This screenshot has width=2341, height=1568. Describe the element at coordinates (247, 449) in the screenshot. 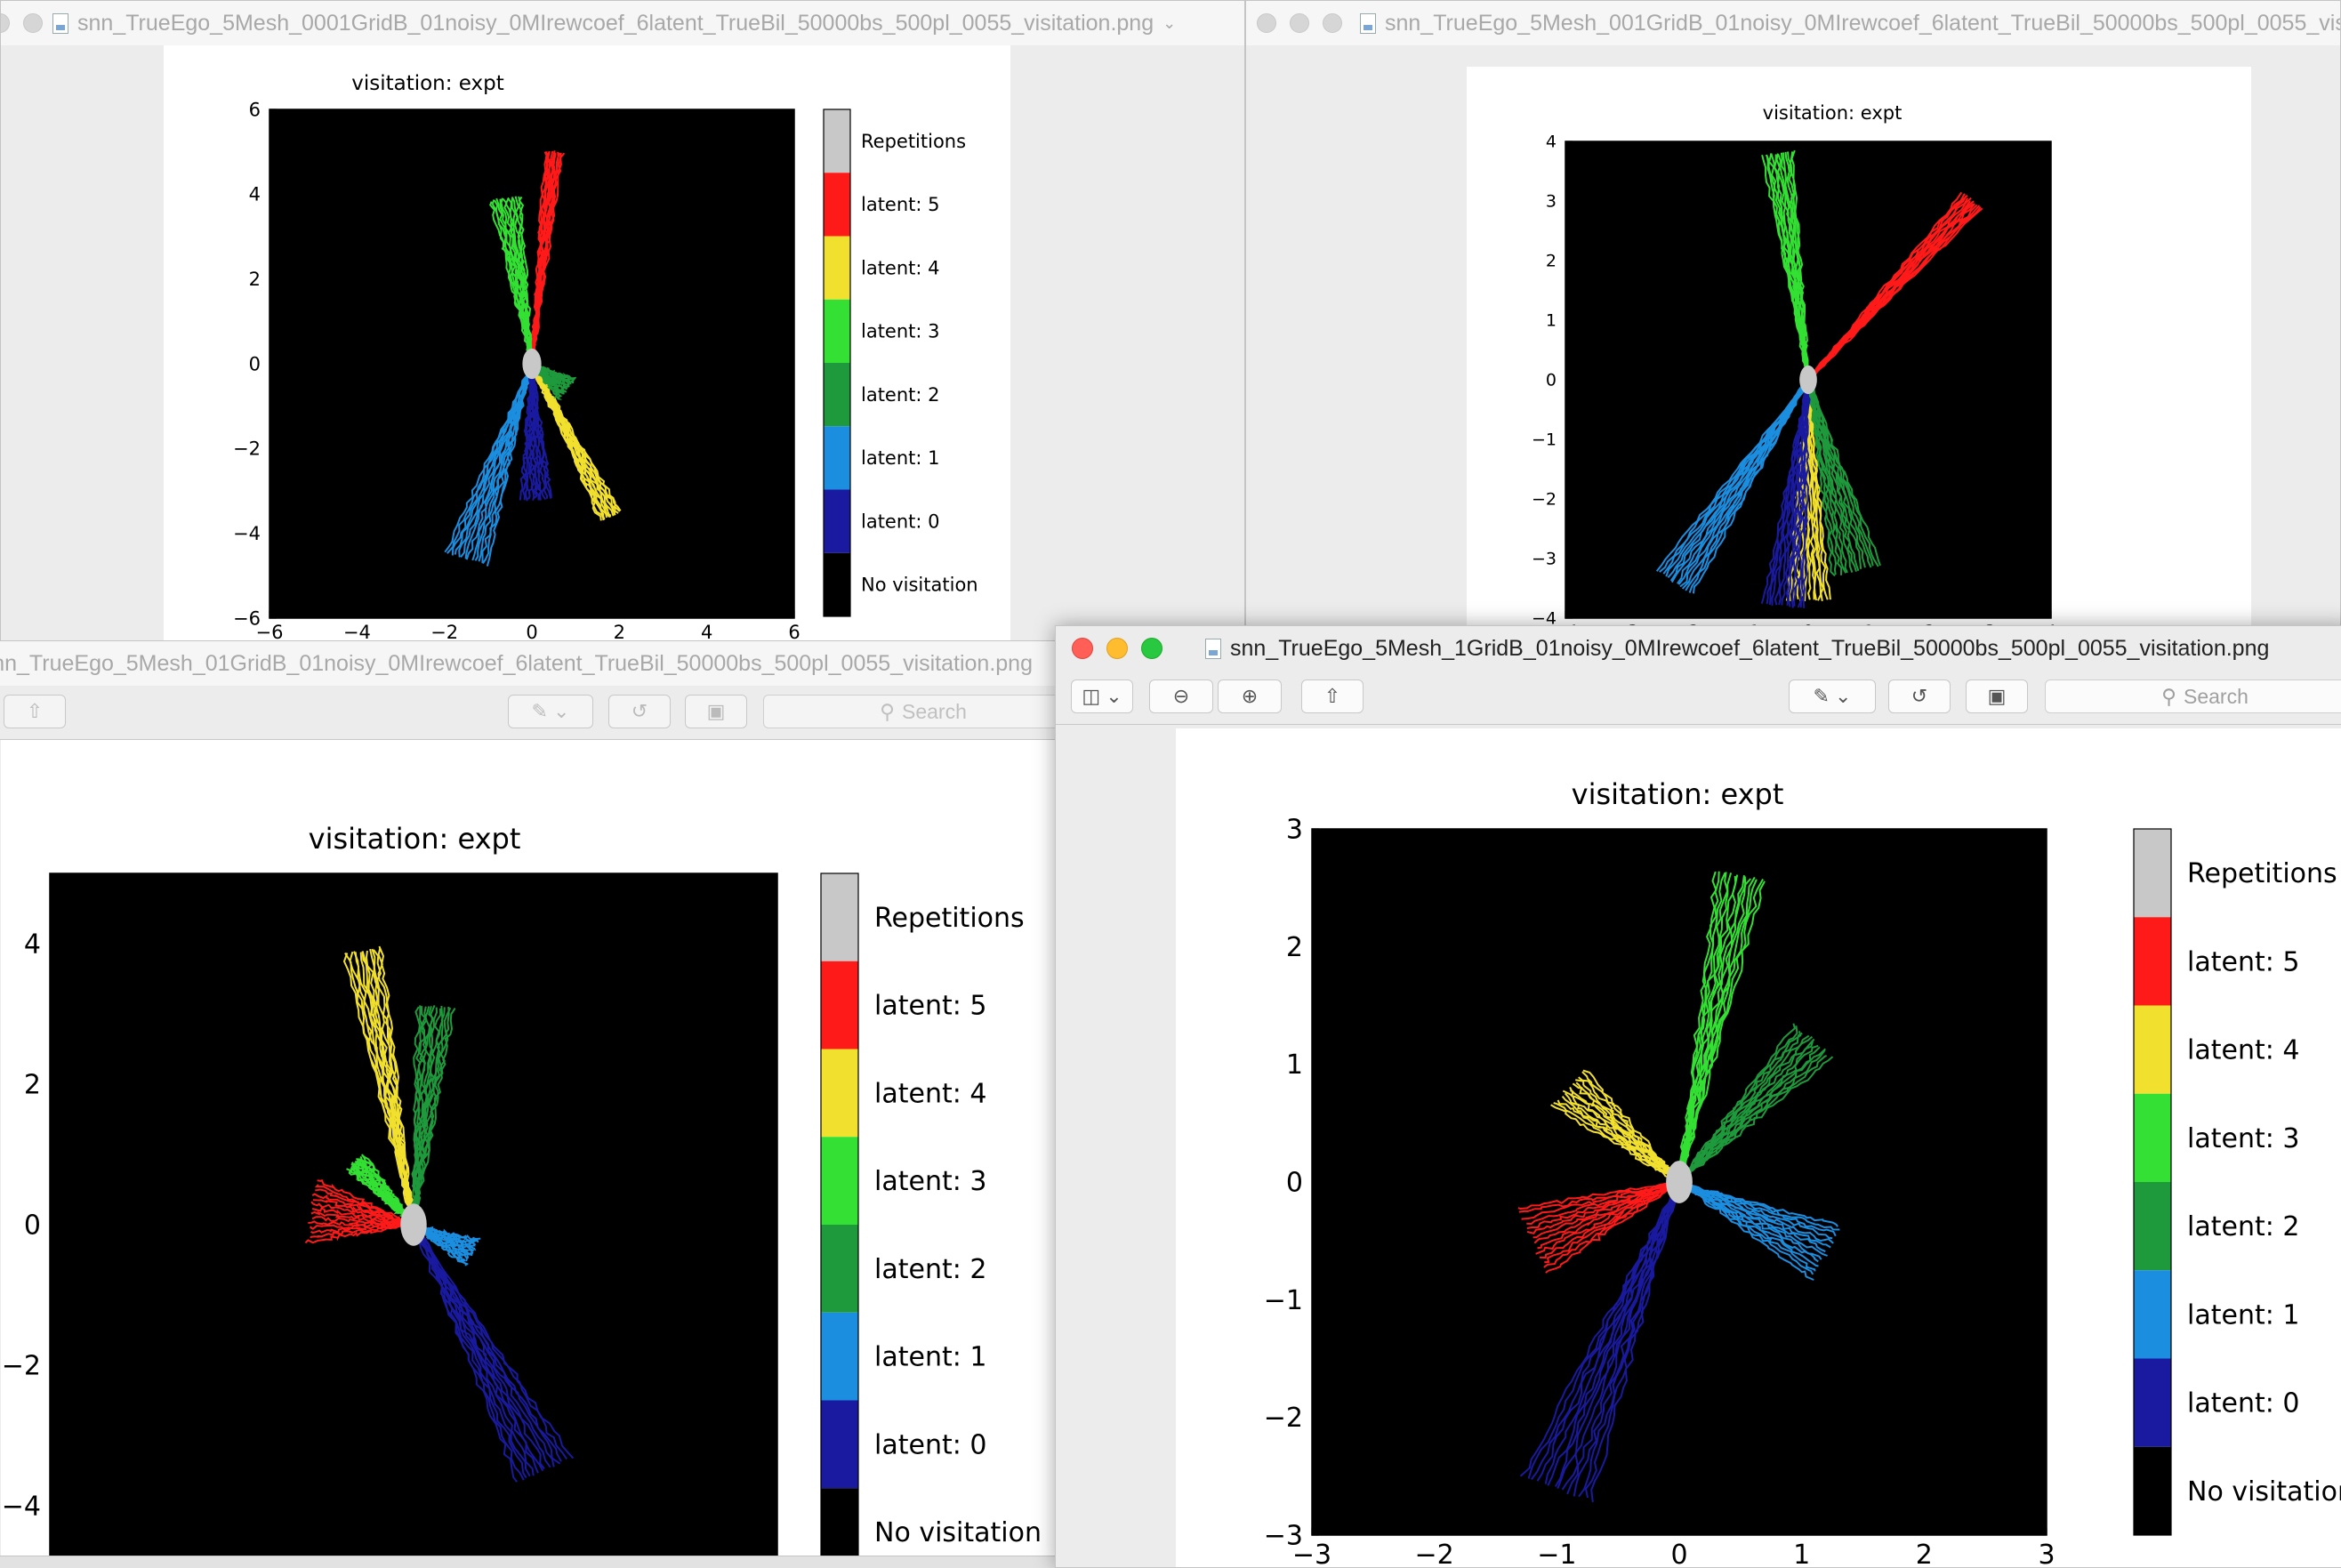

I see `y-tick-label: −2` at that location.